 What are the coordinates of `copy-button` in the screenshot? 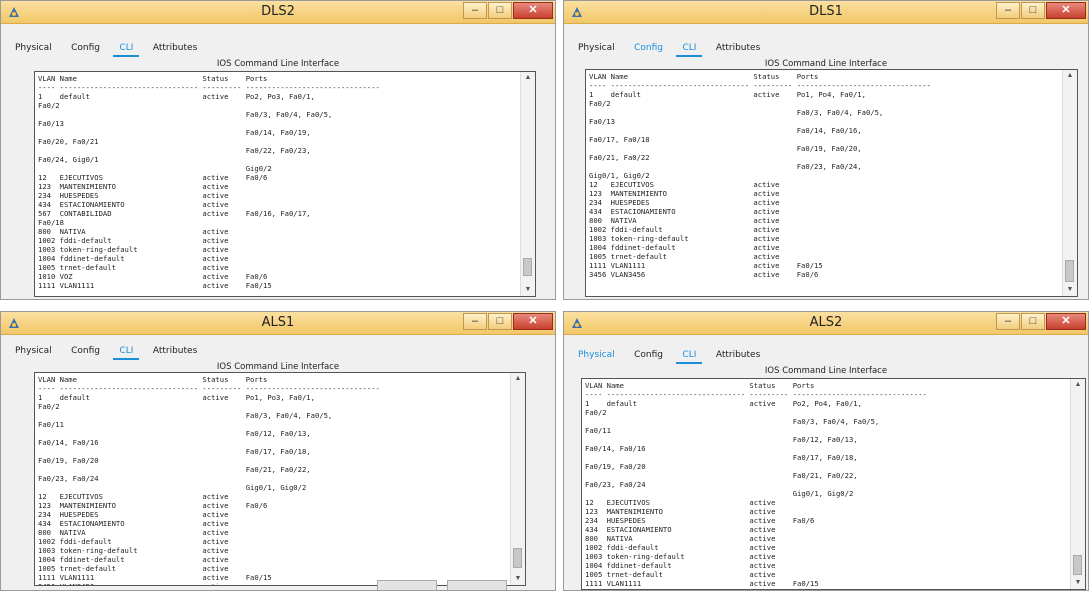 It's located at (407, 585).